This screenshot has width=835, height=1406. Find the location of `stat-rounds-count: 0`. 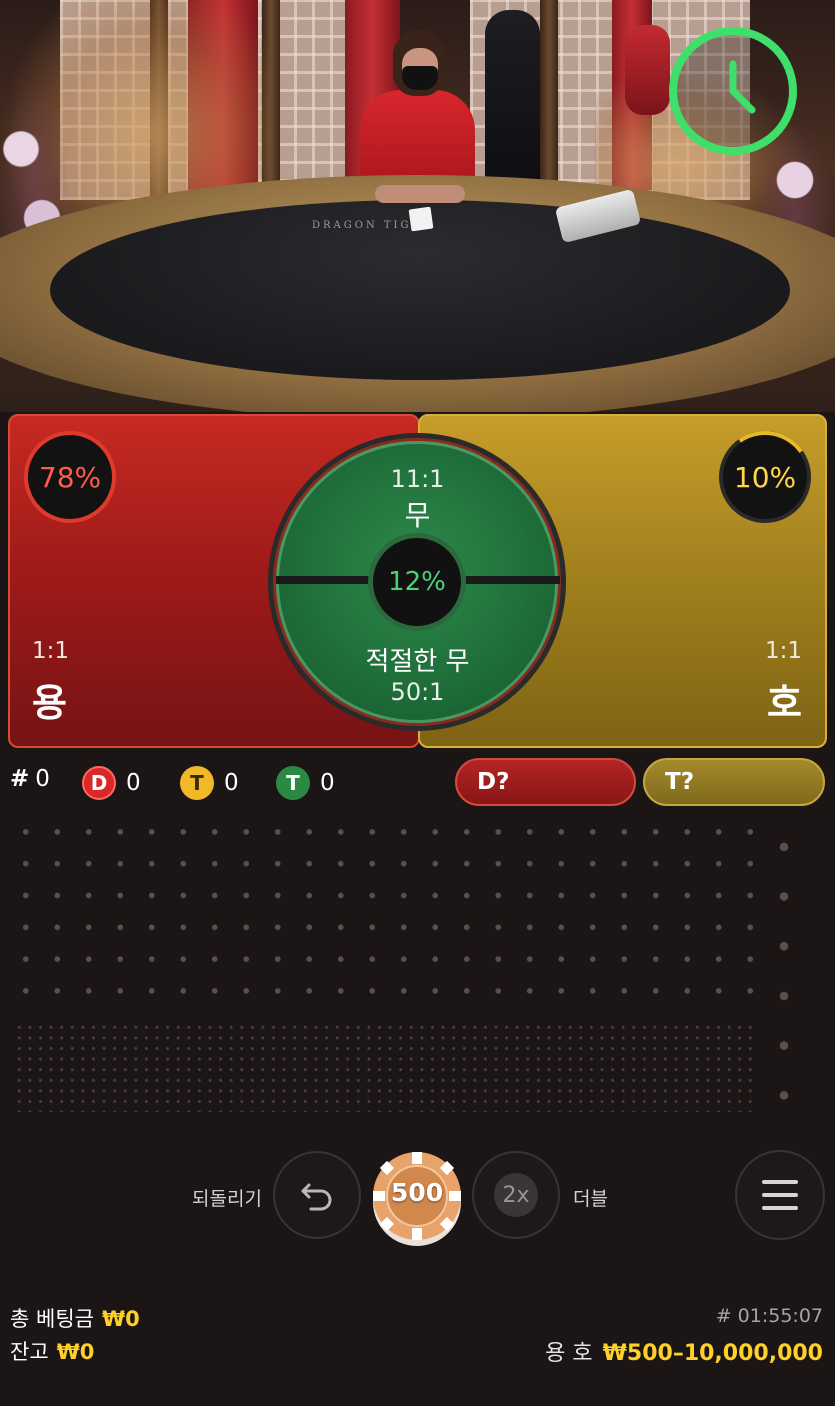

stat-rounds-count: 0 is located at coordinates (42, 779).